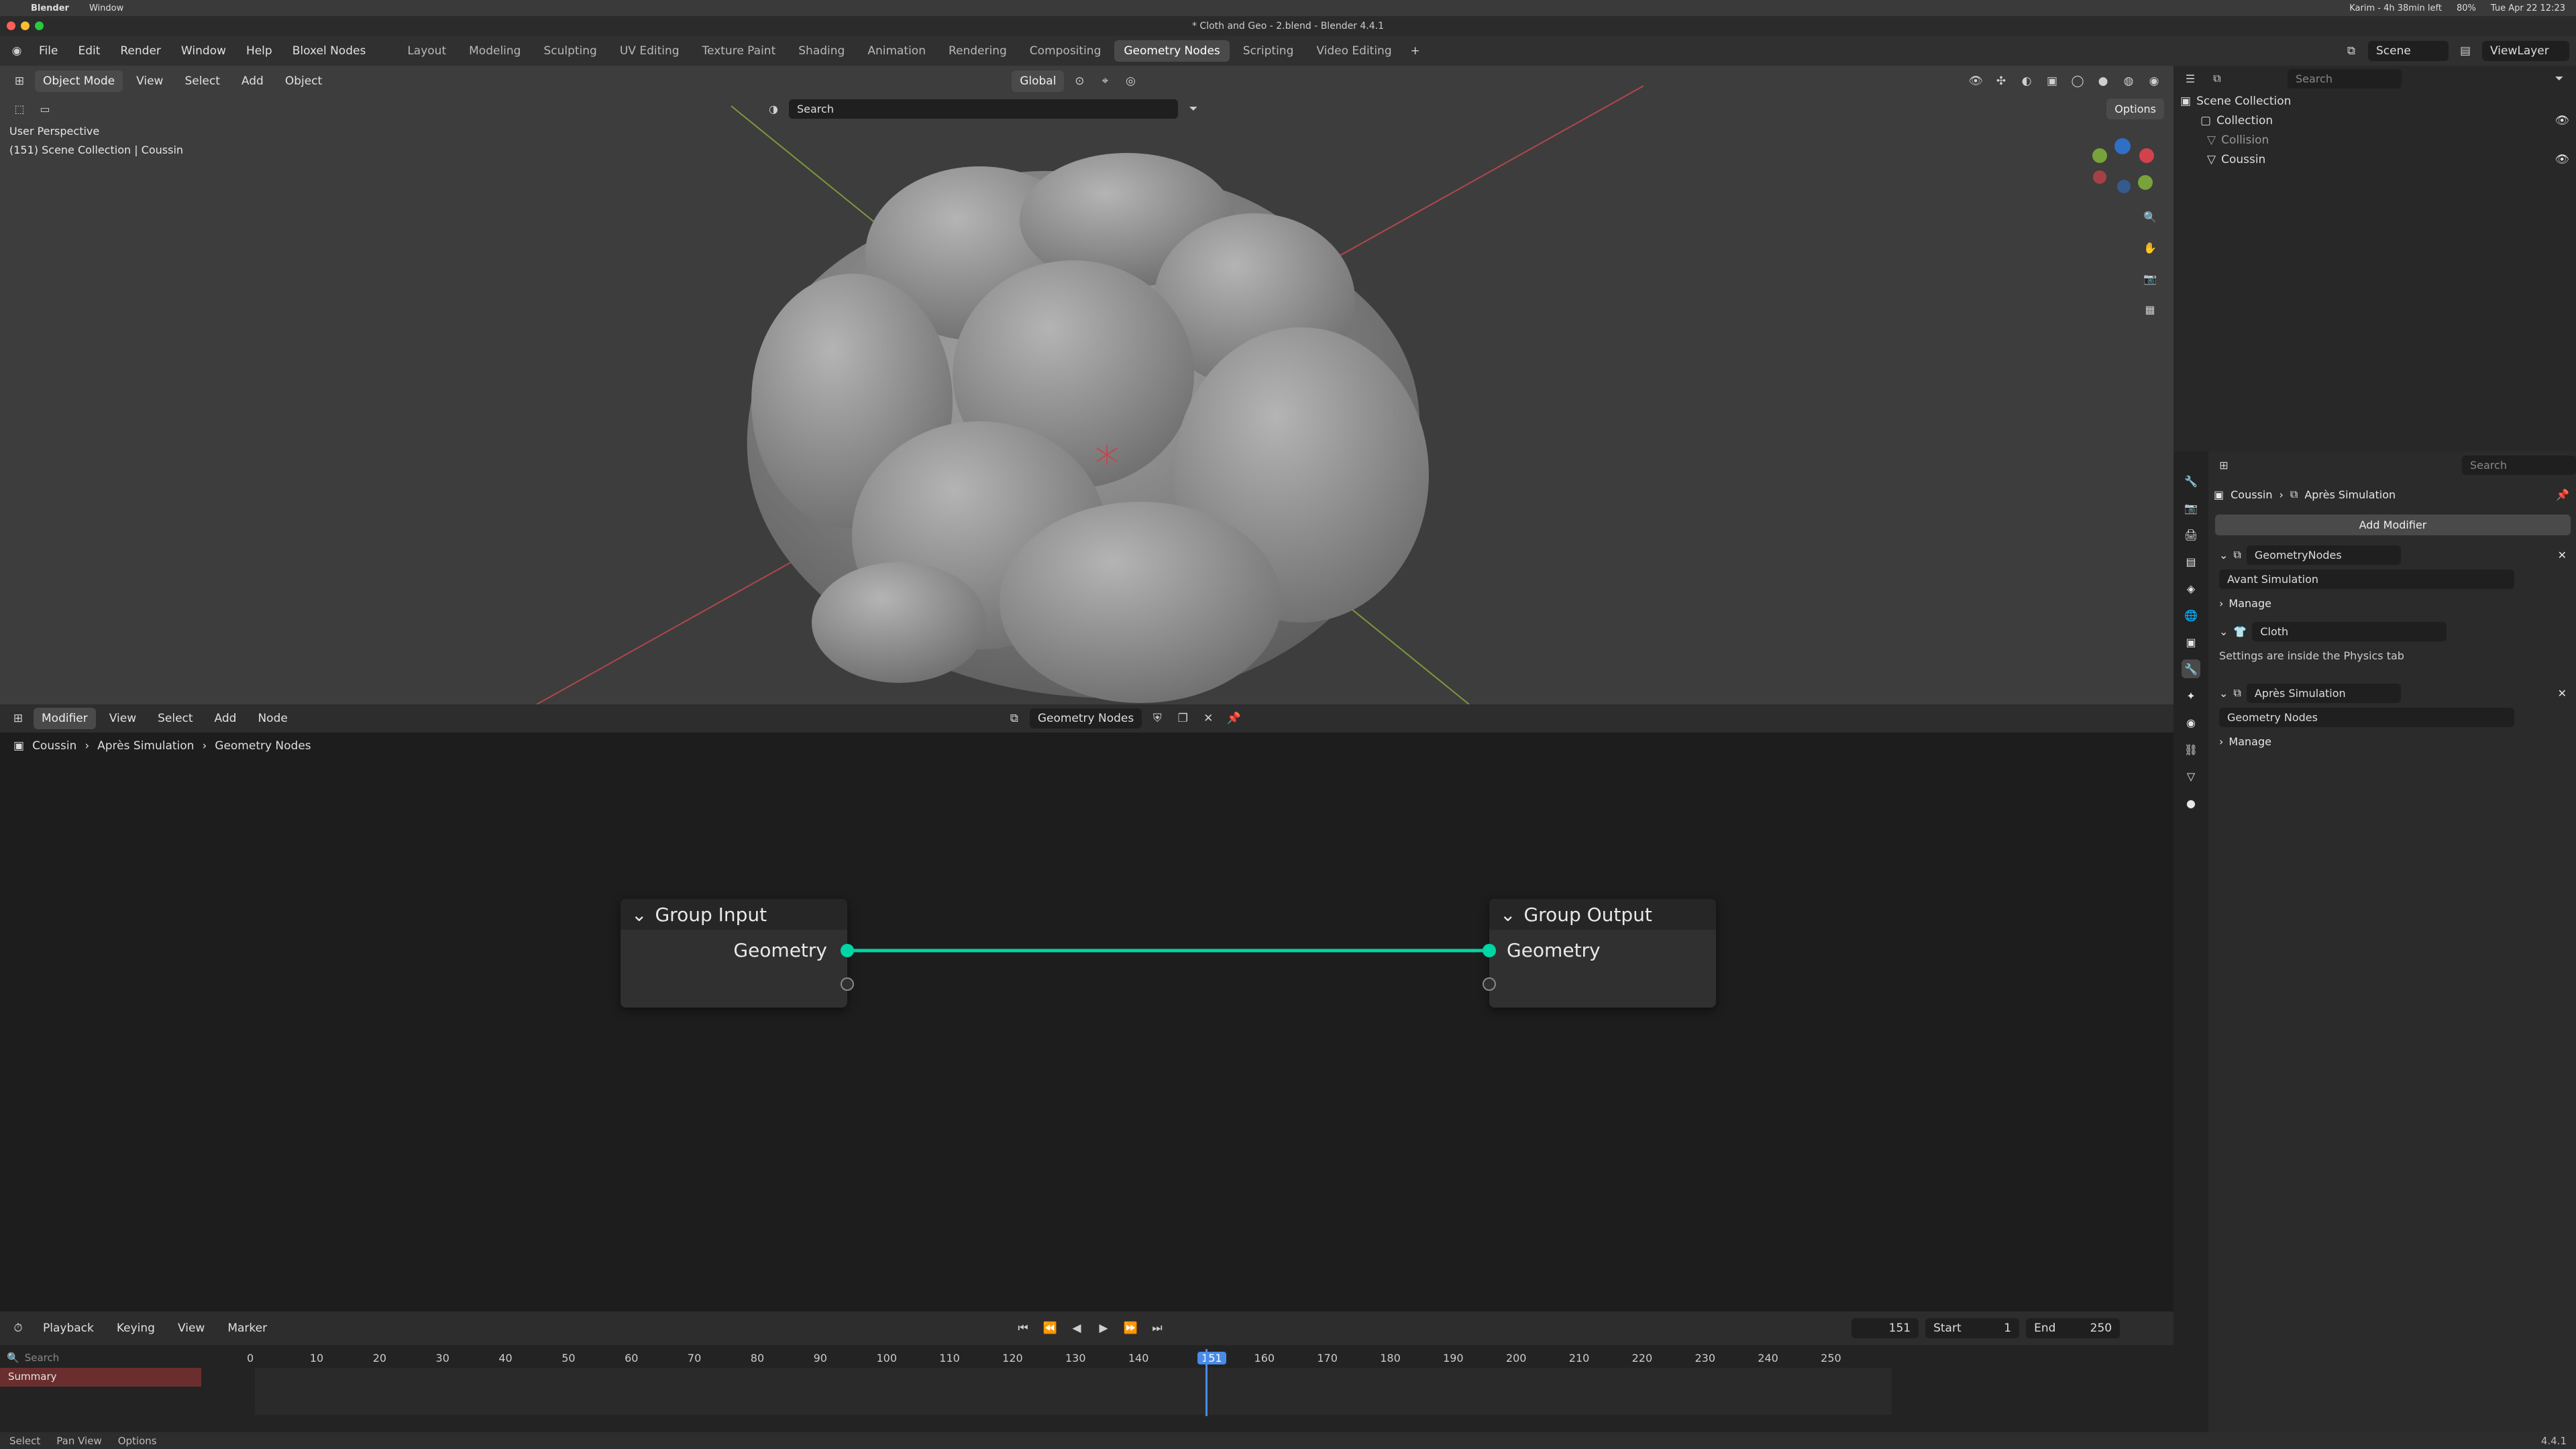  I want to click on tab-video-editing: Video Editing, so click(1354, 51).